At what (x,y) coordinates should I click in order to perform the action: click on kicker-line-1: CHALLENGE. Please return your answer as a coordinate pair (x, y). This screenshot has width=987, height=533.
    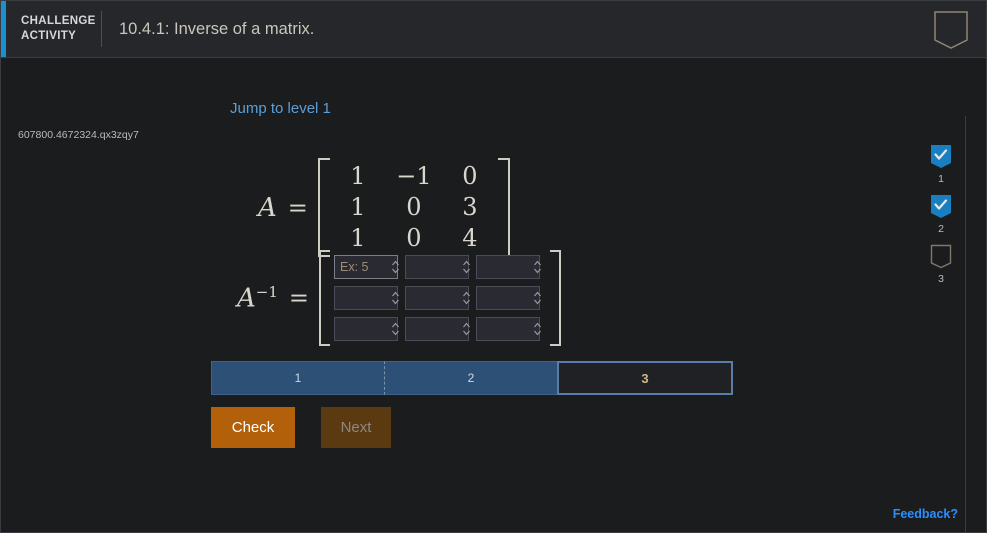
    Looking at the image, I should click on (58, 21).